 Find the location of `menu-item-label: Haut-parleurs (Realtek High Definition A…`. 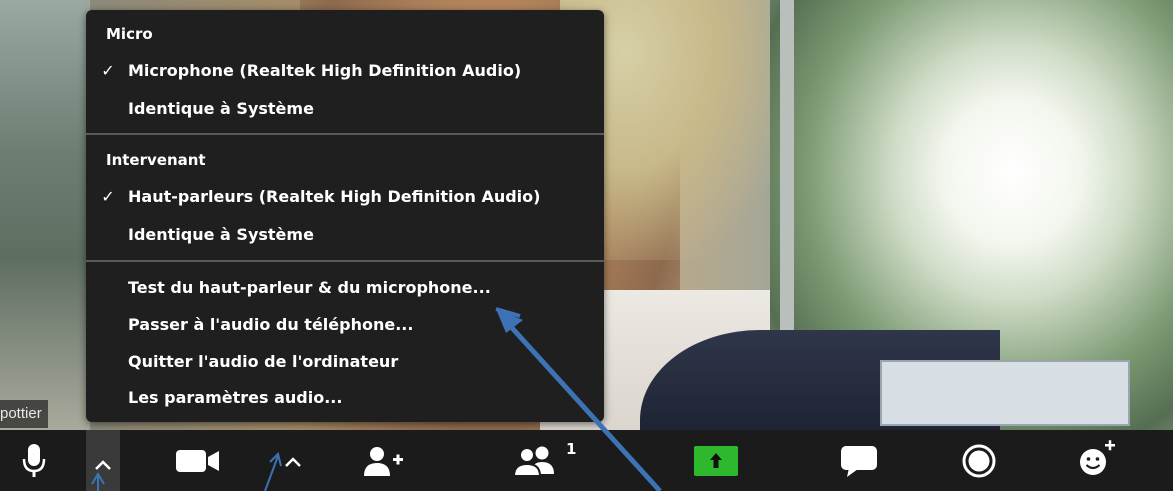

menu-item-label: Haut-parleurs (Realtek High Definition A… is located at coordinates (334, 196).